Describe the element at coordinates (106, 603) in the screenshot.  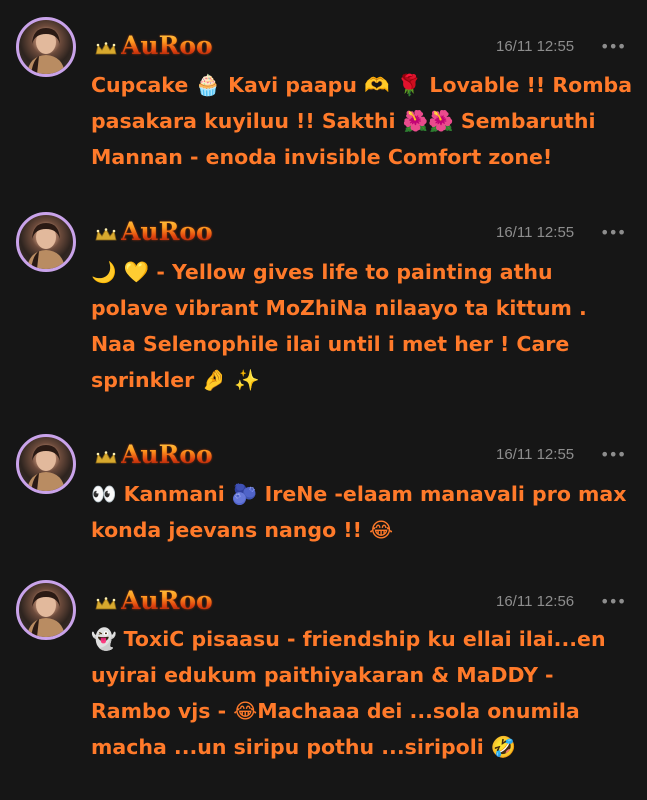
I see `crown-icon` at that location.